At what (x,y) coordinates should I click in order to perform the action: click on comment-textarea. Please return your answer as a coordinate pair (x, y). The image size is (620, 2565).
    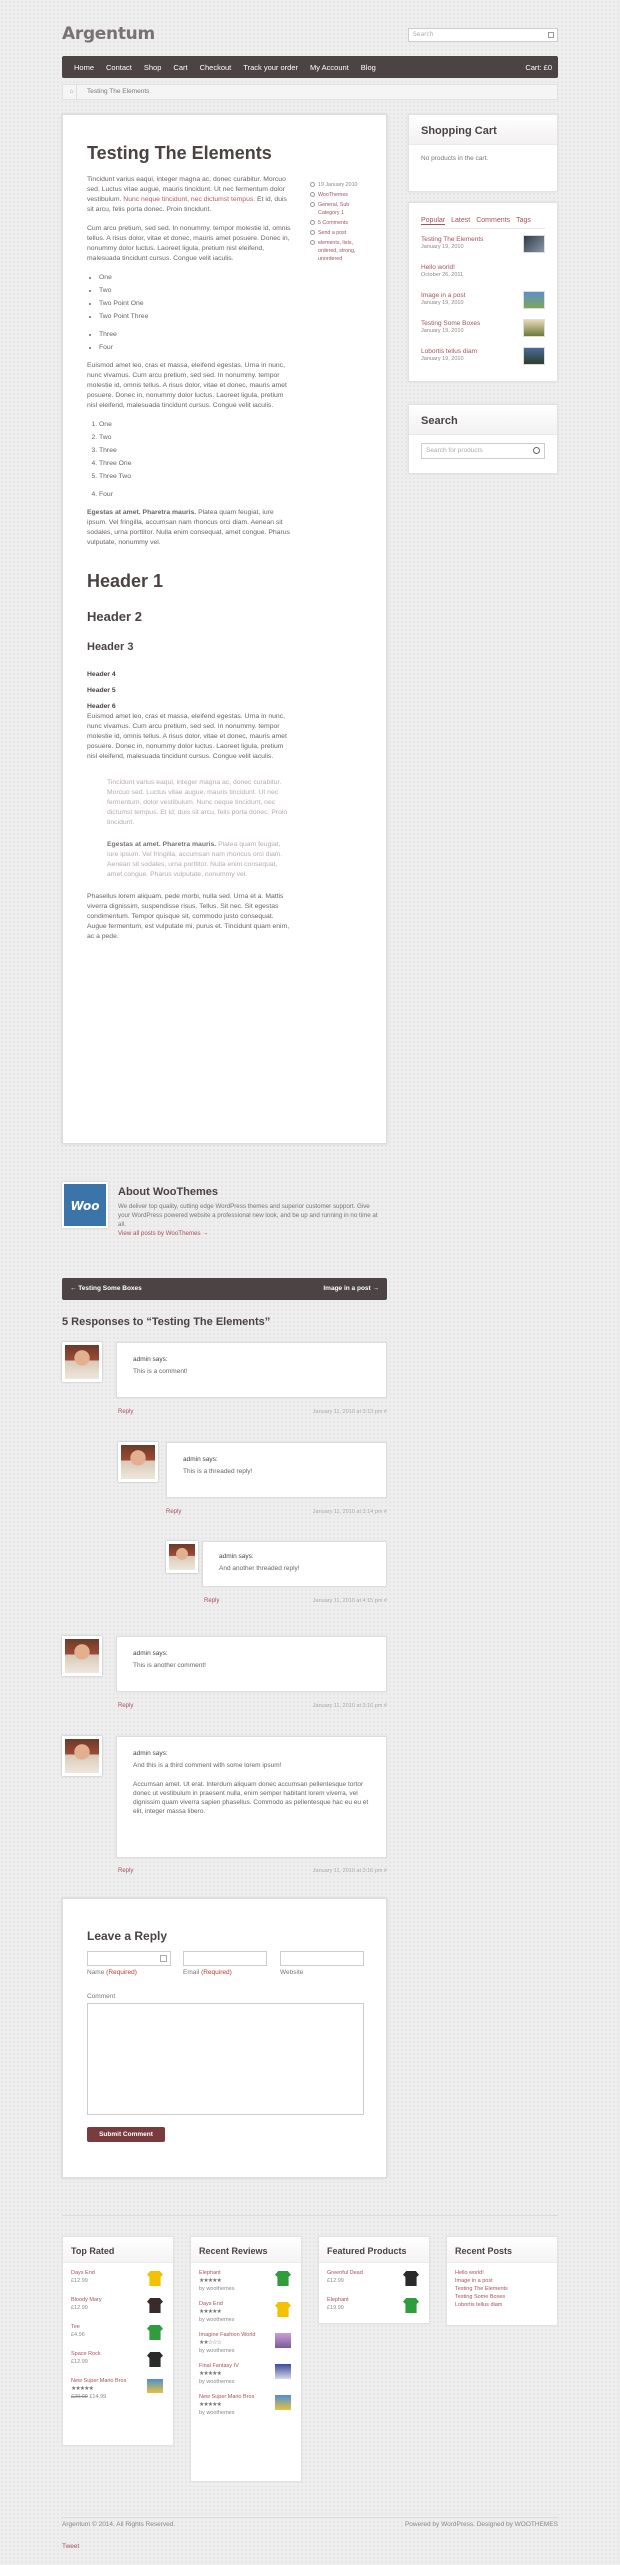
    Looking at the image, I should click on (225, 2059).